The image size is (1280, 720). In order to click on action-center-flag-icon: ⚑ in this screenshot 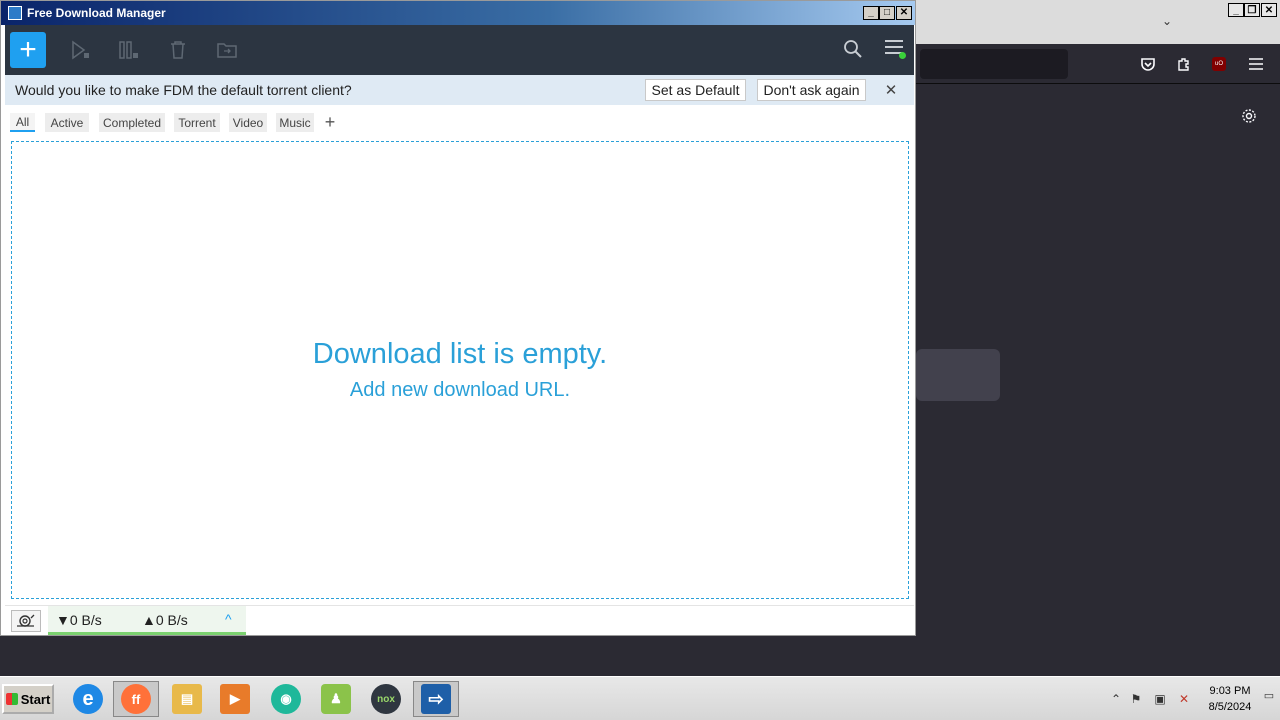, I will do `click(1136, 699)`.